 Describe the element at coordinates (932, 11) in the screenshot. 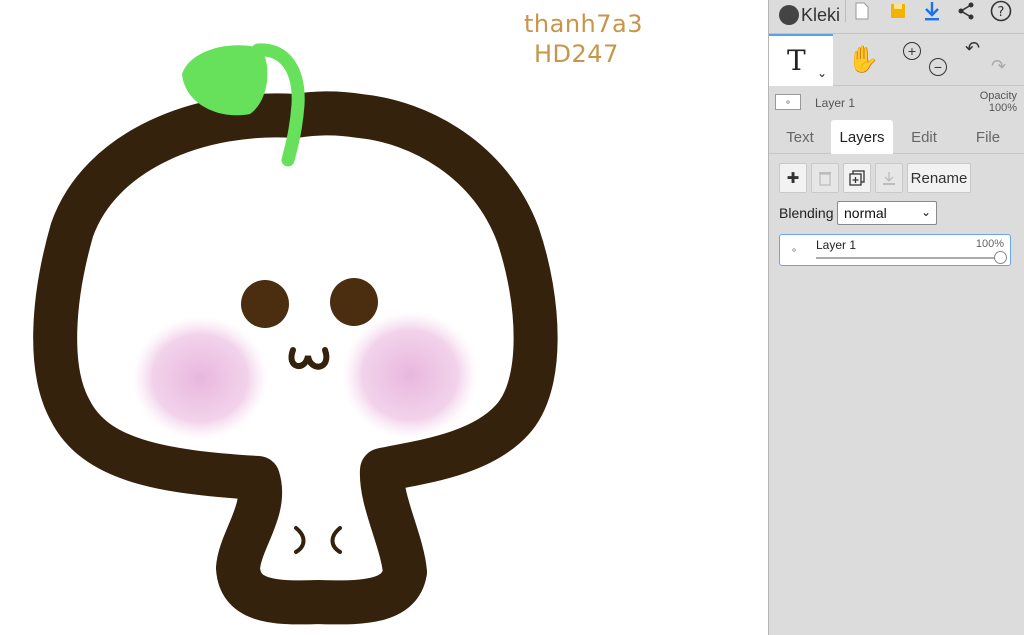

I see `download-icon` at that location.